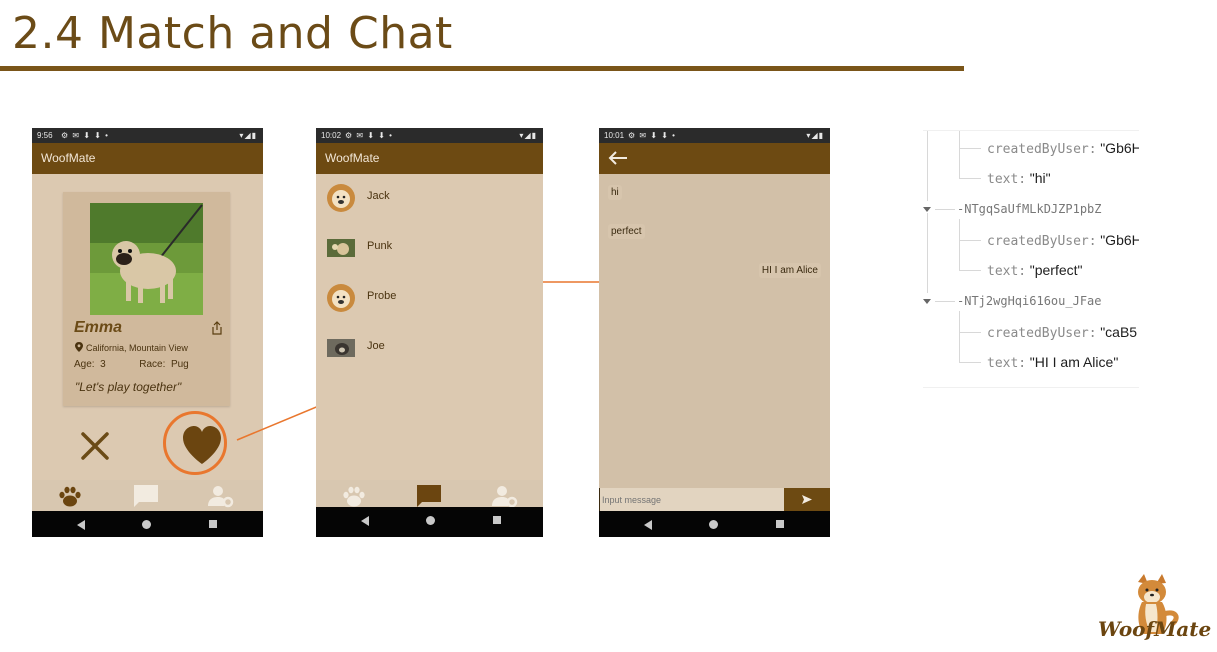 This screenshot has width=1217, height=652. What do you see at coordinates (1074, 362) in the screenshot?
I see `db-value: "HI I am Alice"` at bounding box center [1074, 362].